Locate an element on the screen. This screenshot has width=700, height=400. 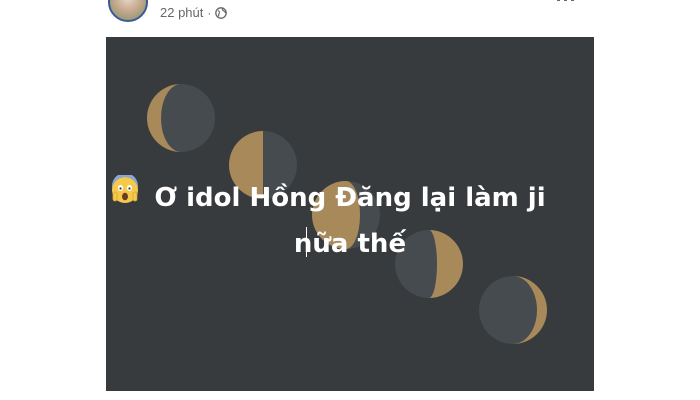
post-header: 22 phút · is located at coordinates (350, 15).